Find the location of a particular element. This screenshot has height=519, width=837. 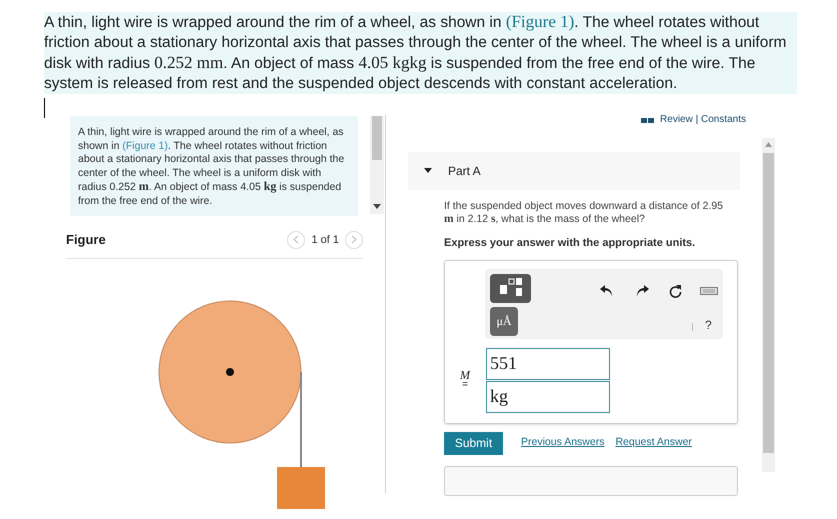

submit-button: Submit is located at coordinates (473, 443).